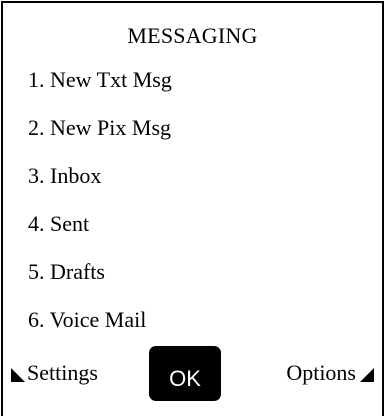 Image resolution: width=388 pixels, height=418 pixels. I want to click on ok-button: OK, so click(185, 373).